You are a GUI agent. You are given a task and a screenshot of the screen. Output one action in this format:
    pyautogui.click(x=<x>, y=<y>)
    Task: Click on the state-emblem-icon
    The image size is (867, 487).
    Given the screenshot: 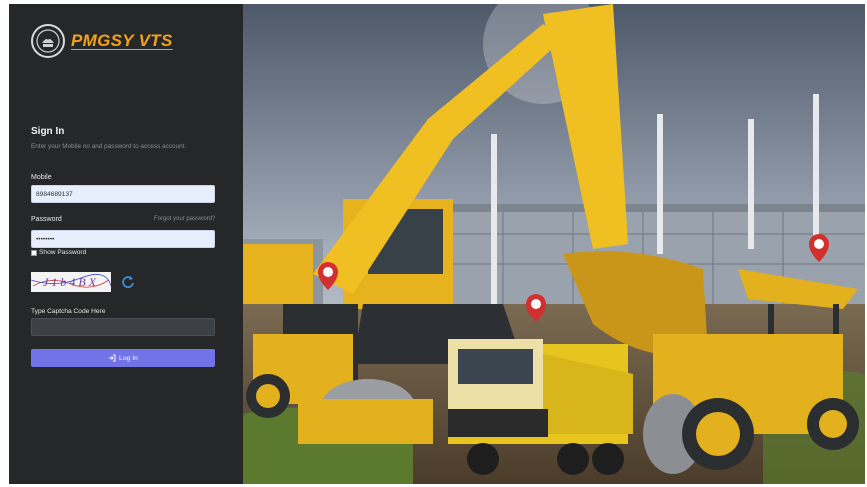 What is the action you would take?
    pyautogui.click(x=48, y=41)
    